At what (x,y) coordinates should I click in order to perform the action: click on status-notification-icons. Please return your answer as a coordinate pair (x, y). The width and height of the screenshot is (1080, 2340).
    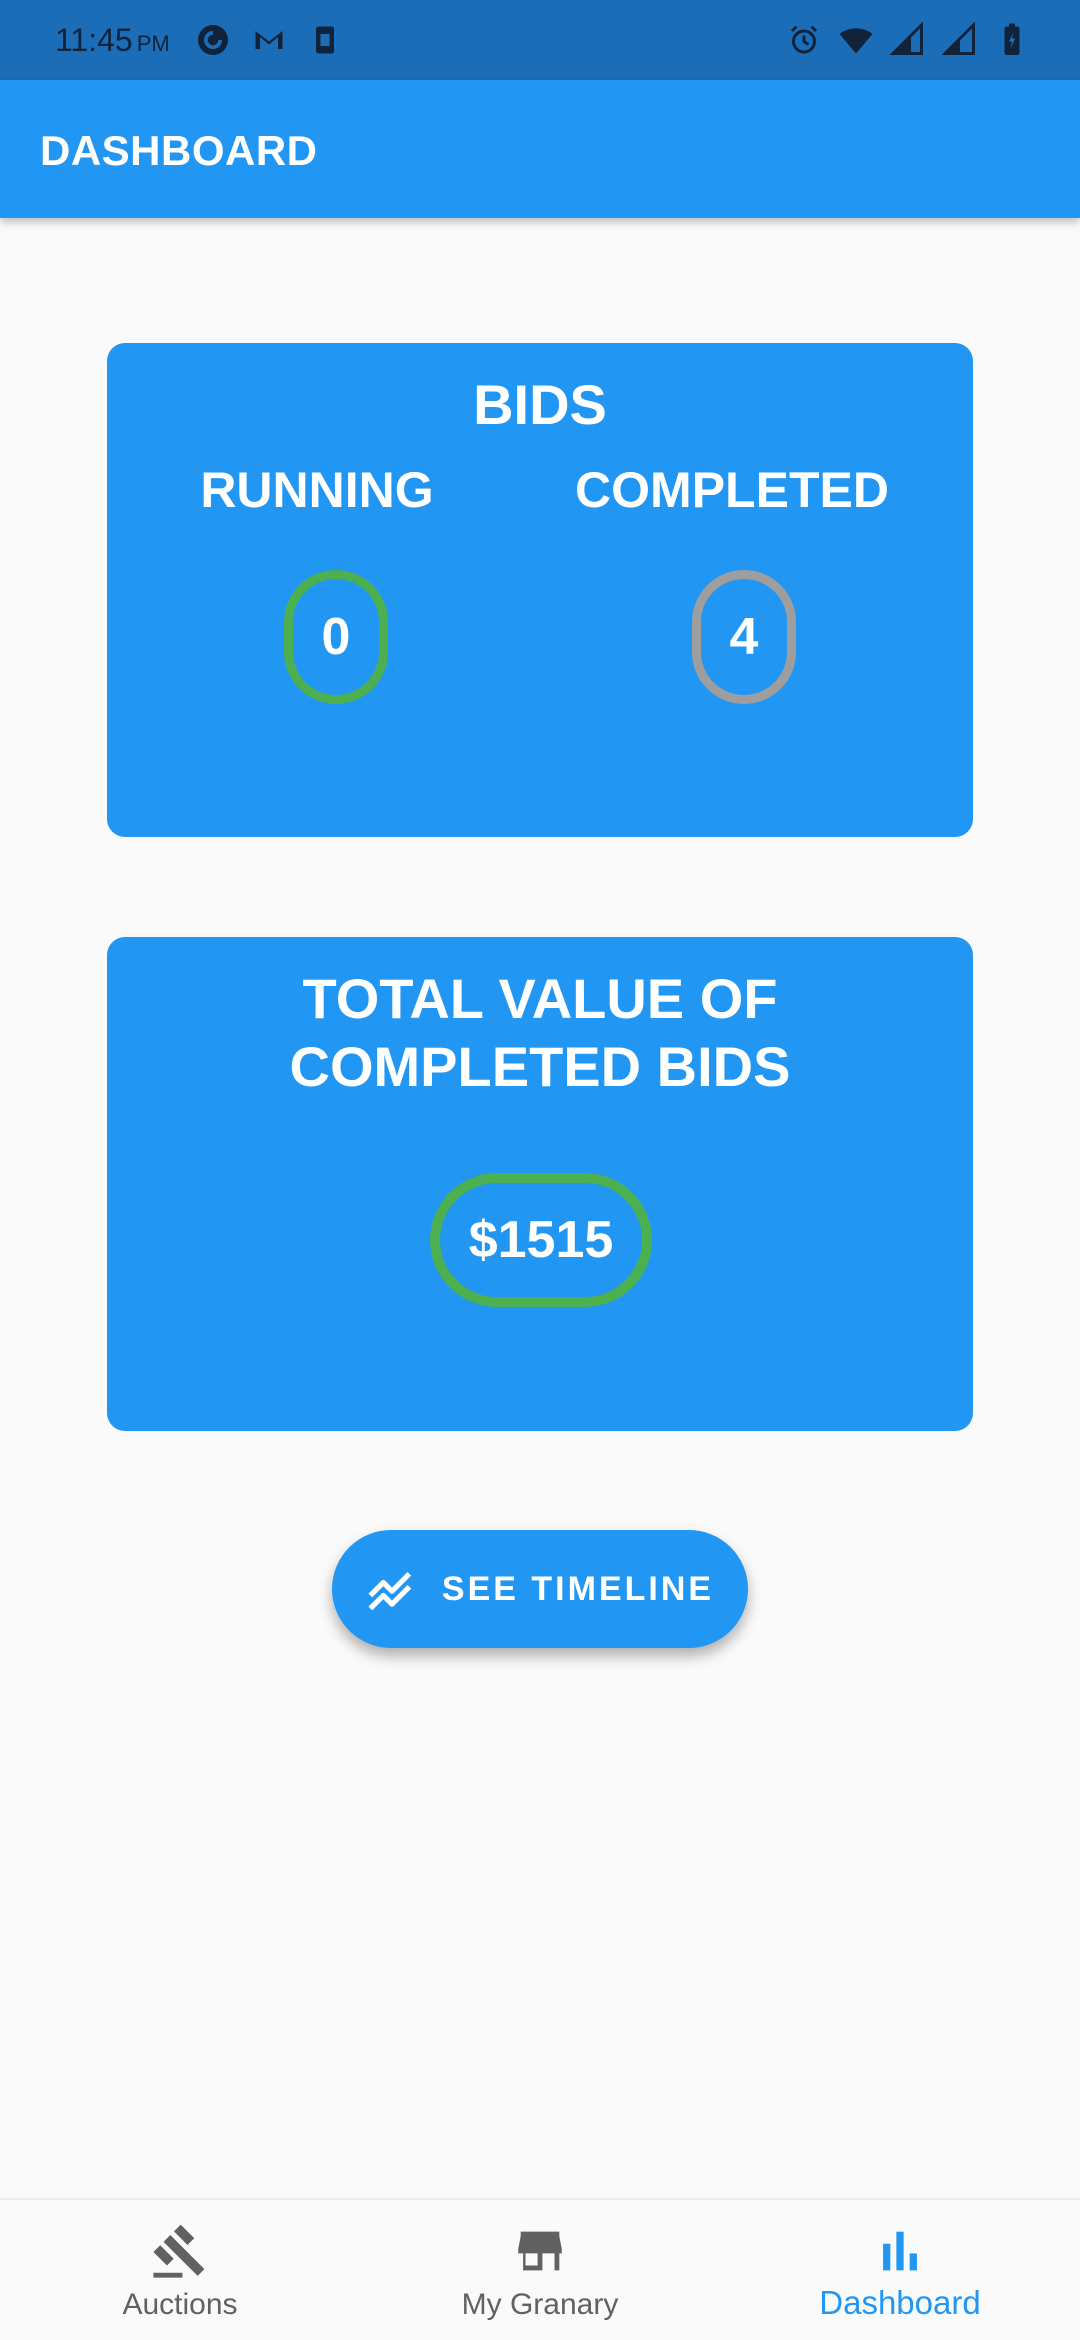
    Looking at the image, I should click on (269, 40).